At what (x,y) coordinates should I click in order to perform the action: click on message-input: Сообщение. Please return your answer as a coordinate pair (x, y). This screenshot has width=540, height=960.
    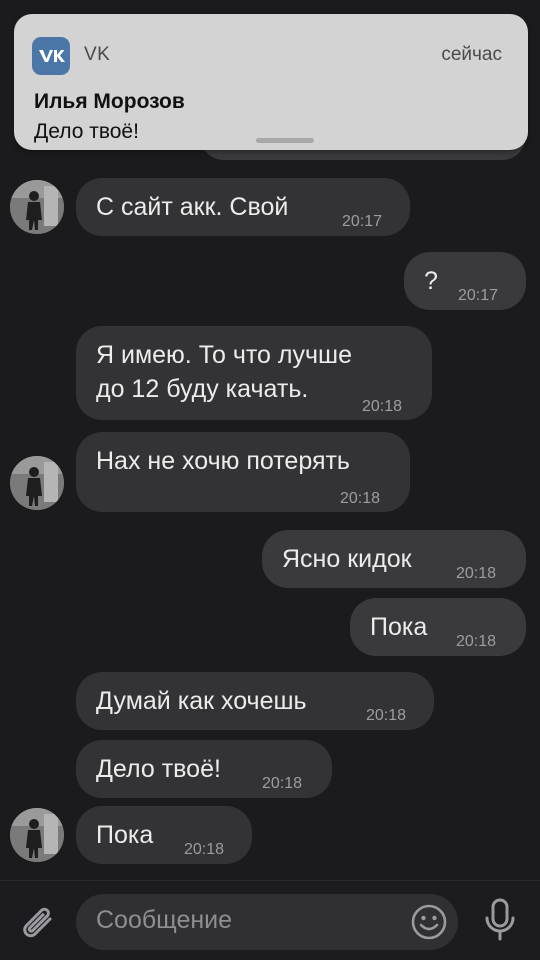
    Looking at the image, I should click on (267, 922).